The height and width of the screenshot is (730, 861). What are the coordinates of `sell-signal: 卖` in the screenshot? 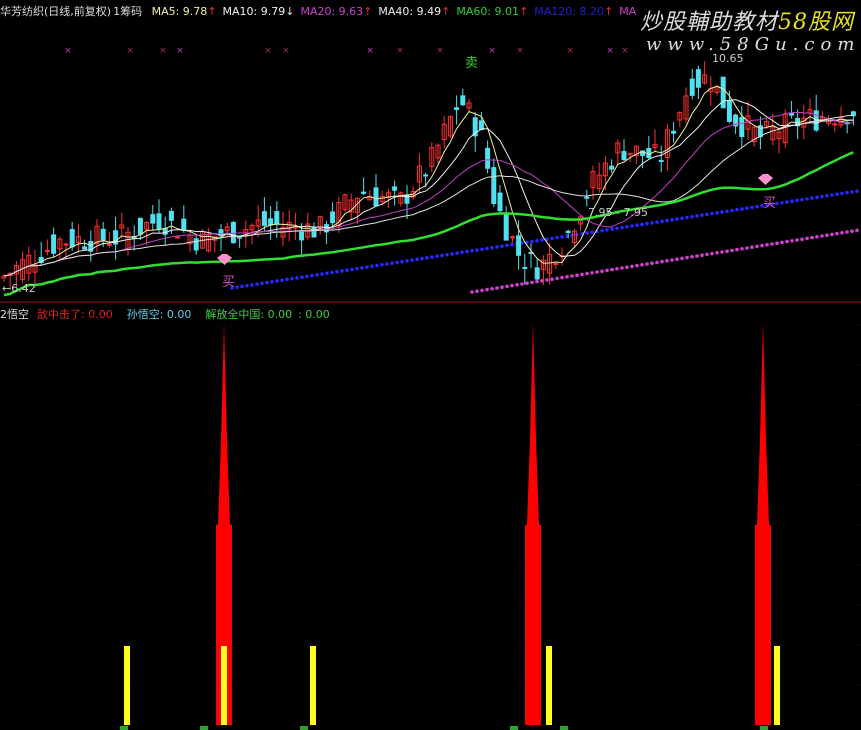 It's located at (472, 63).